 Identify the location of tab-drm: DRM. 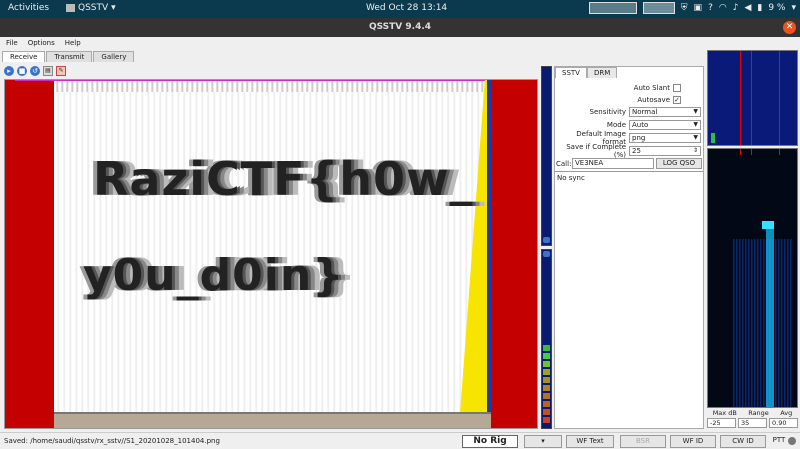
(602, 72).